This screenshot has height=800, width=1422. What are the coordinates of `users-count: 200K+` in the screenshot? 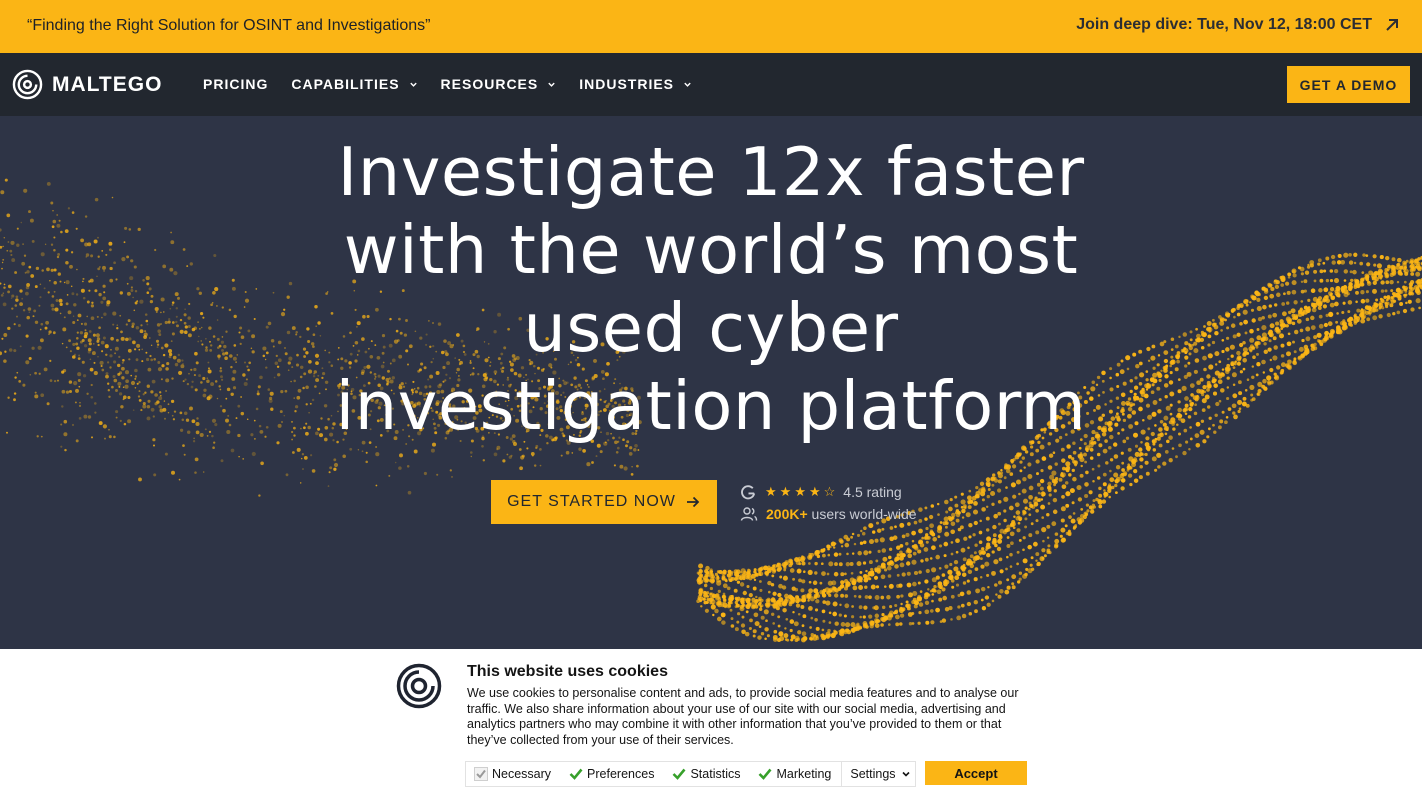 It's located at (787, 514).